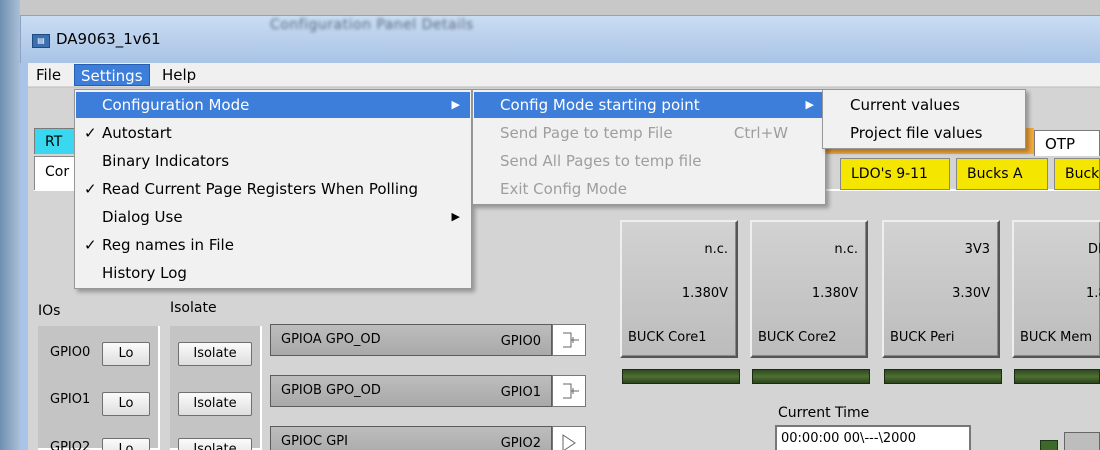 This screenshot has height=450, width=1100. What do you see at coordinates (273, 105) in the screenshot?
I see `menu-item-configuration-mode: Configuration Mode ▶` at bounding box center [273, 105].